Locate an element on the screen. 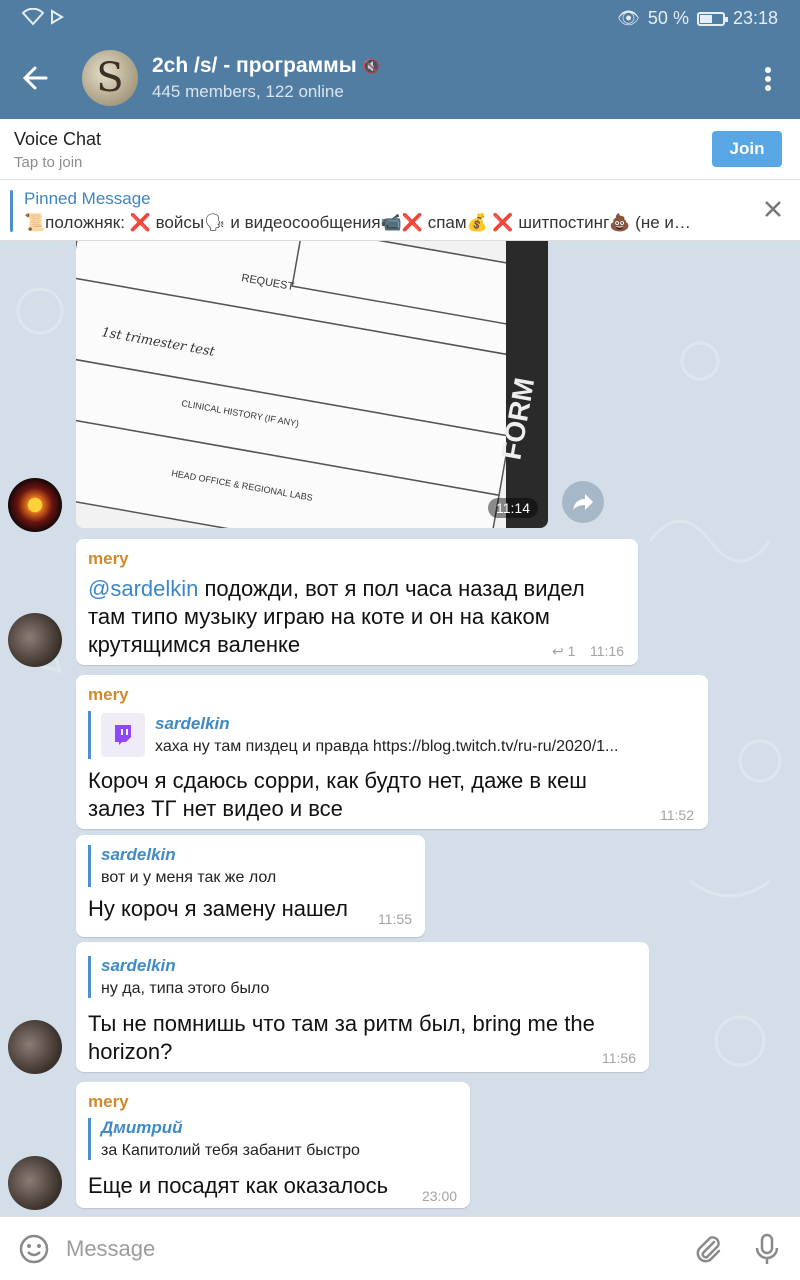 Image resolution: width=800 pixels, height=1280 pixels. status-bar: 👁 50 % 23:18 is located at coordinates (400, 19).